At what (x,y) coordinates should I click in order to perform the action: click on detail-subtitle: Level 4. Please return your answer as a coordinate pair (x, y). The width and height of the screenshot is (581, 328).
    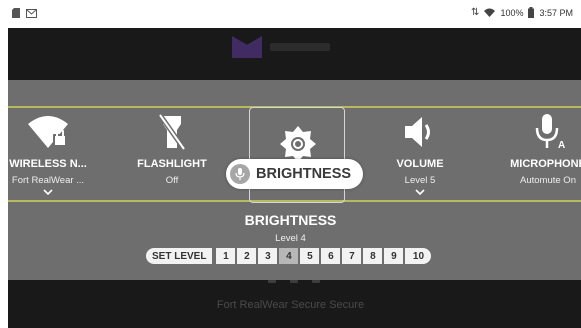
    Looking at the image, I should click on (290, 238).